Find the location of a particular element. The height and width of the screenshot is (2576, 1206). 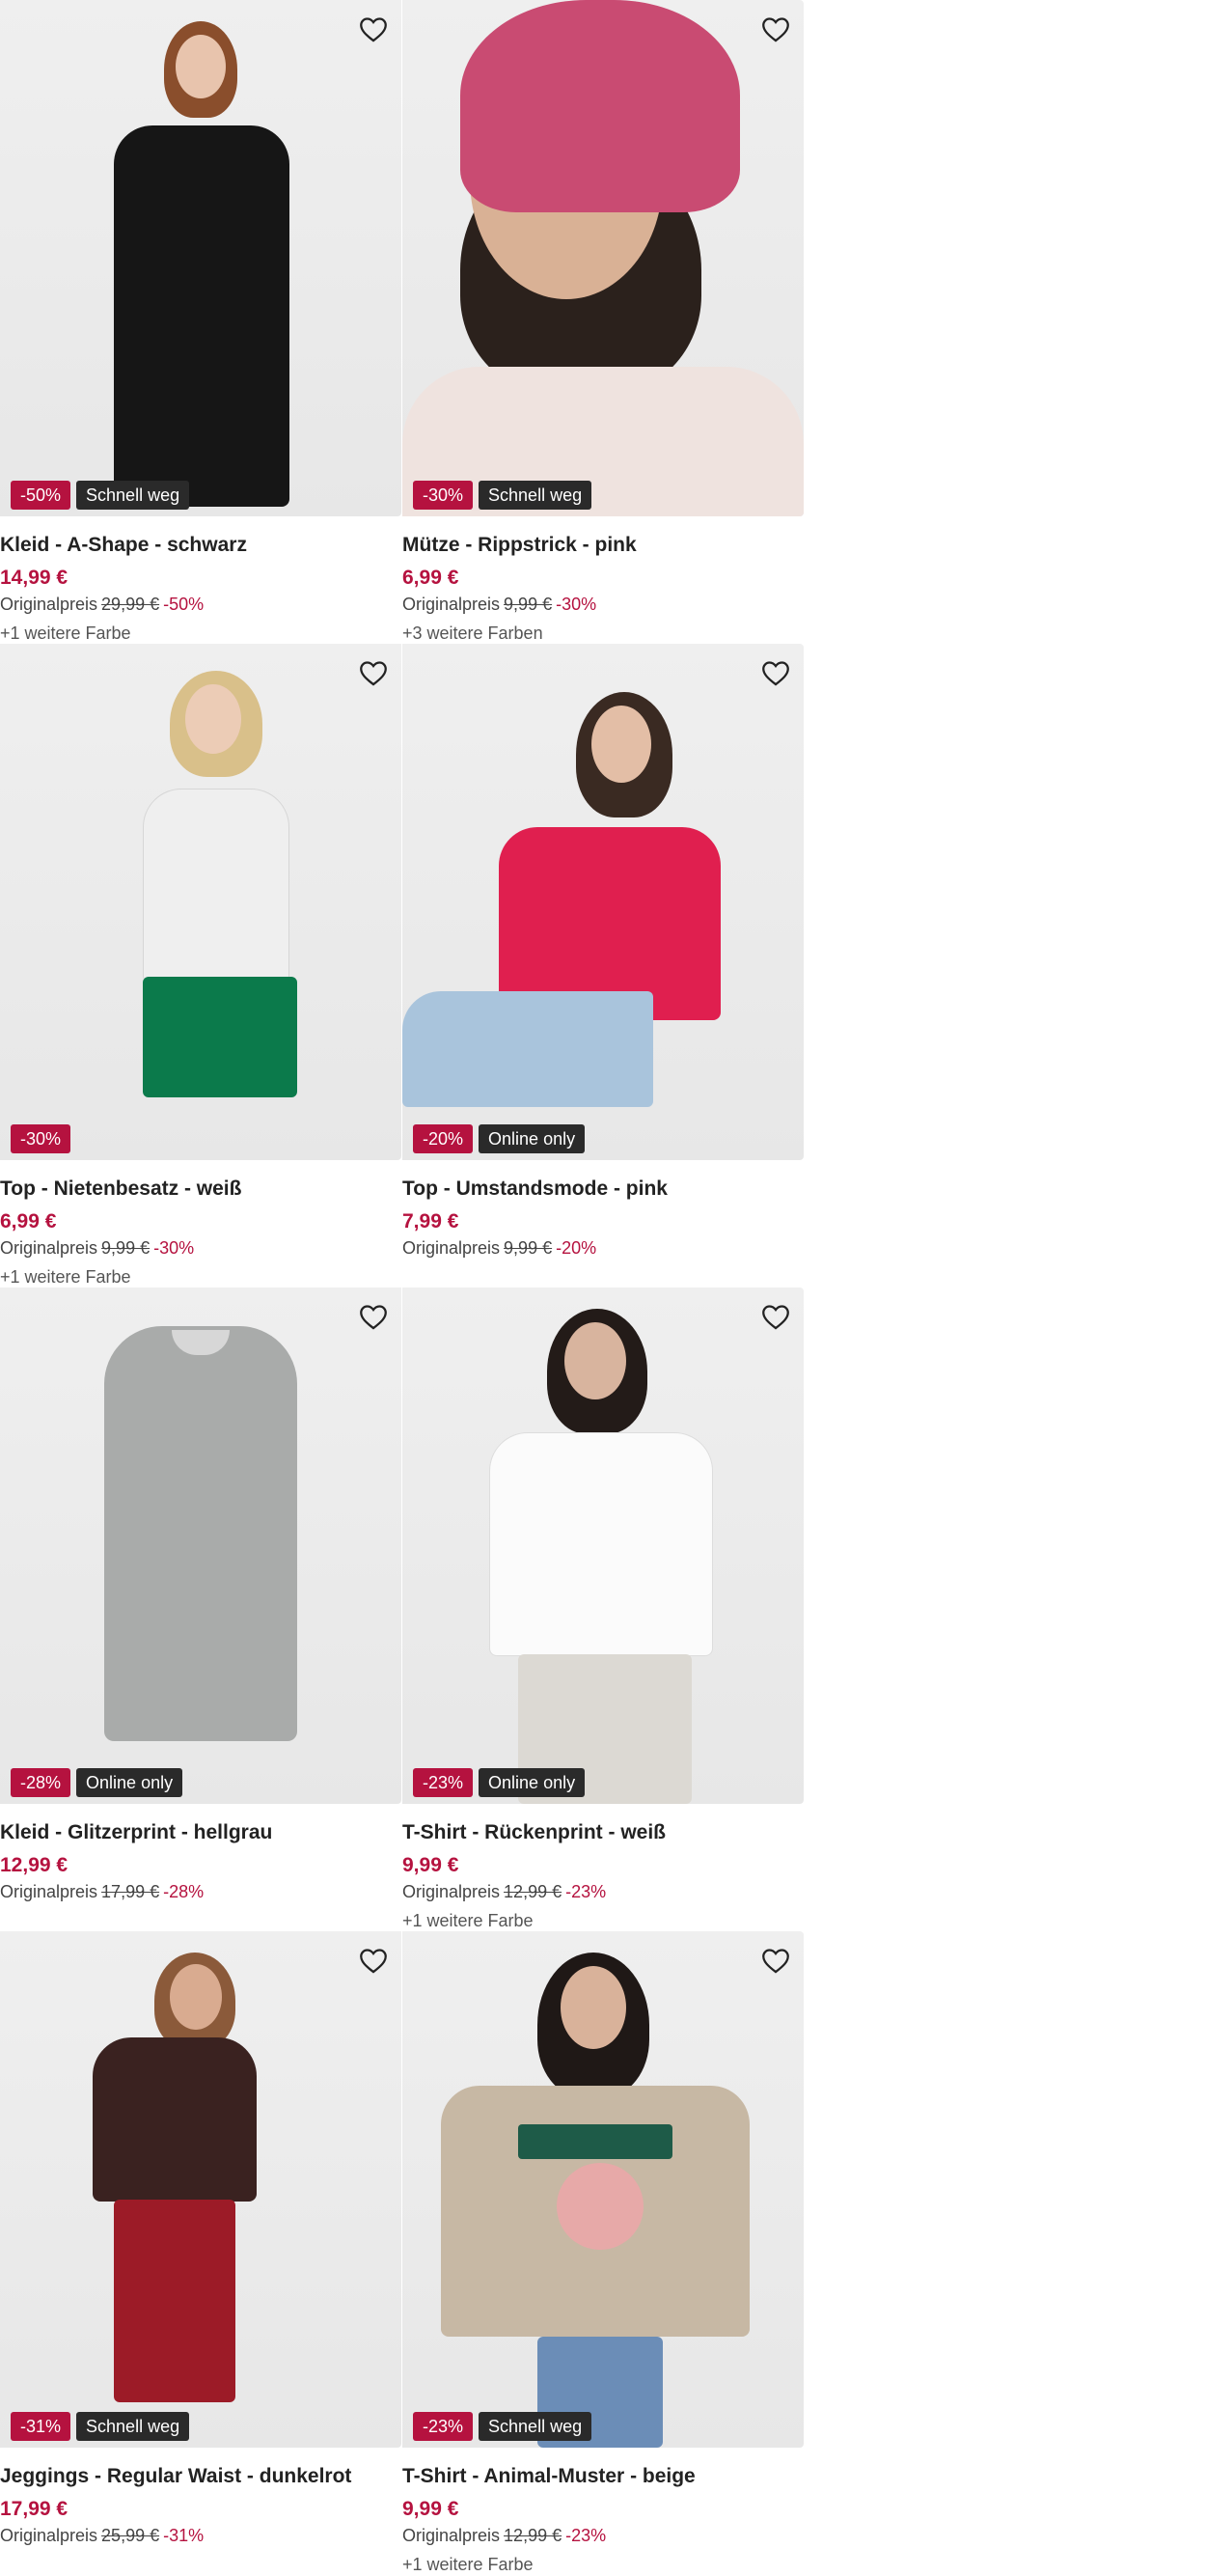

product-title: T-Shirt - Animal-Muster - beige is located at coordinates (601, 2476).